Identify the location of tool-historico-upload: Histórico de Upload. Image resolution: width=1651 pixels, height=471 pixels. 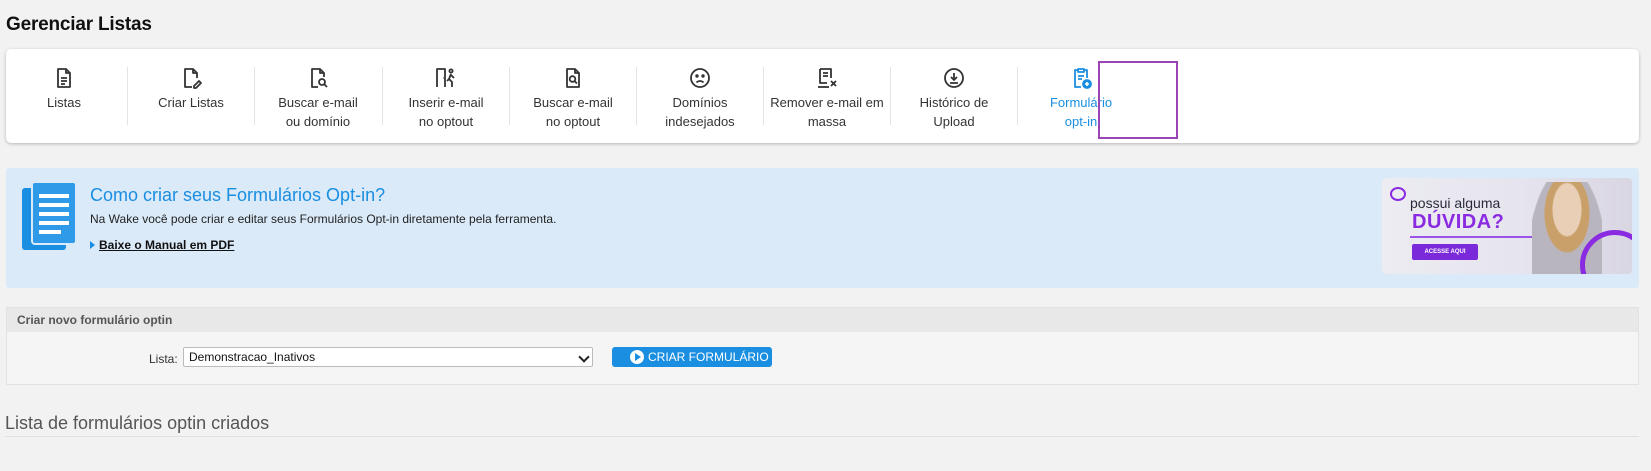
(954, 101).